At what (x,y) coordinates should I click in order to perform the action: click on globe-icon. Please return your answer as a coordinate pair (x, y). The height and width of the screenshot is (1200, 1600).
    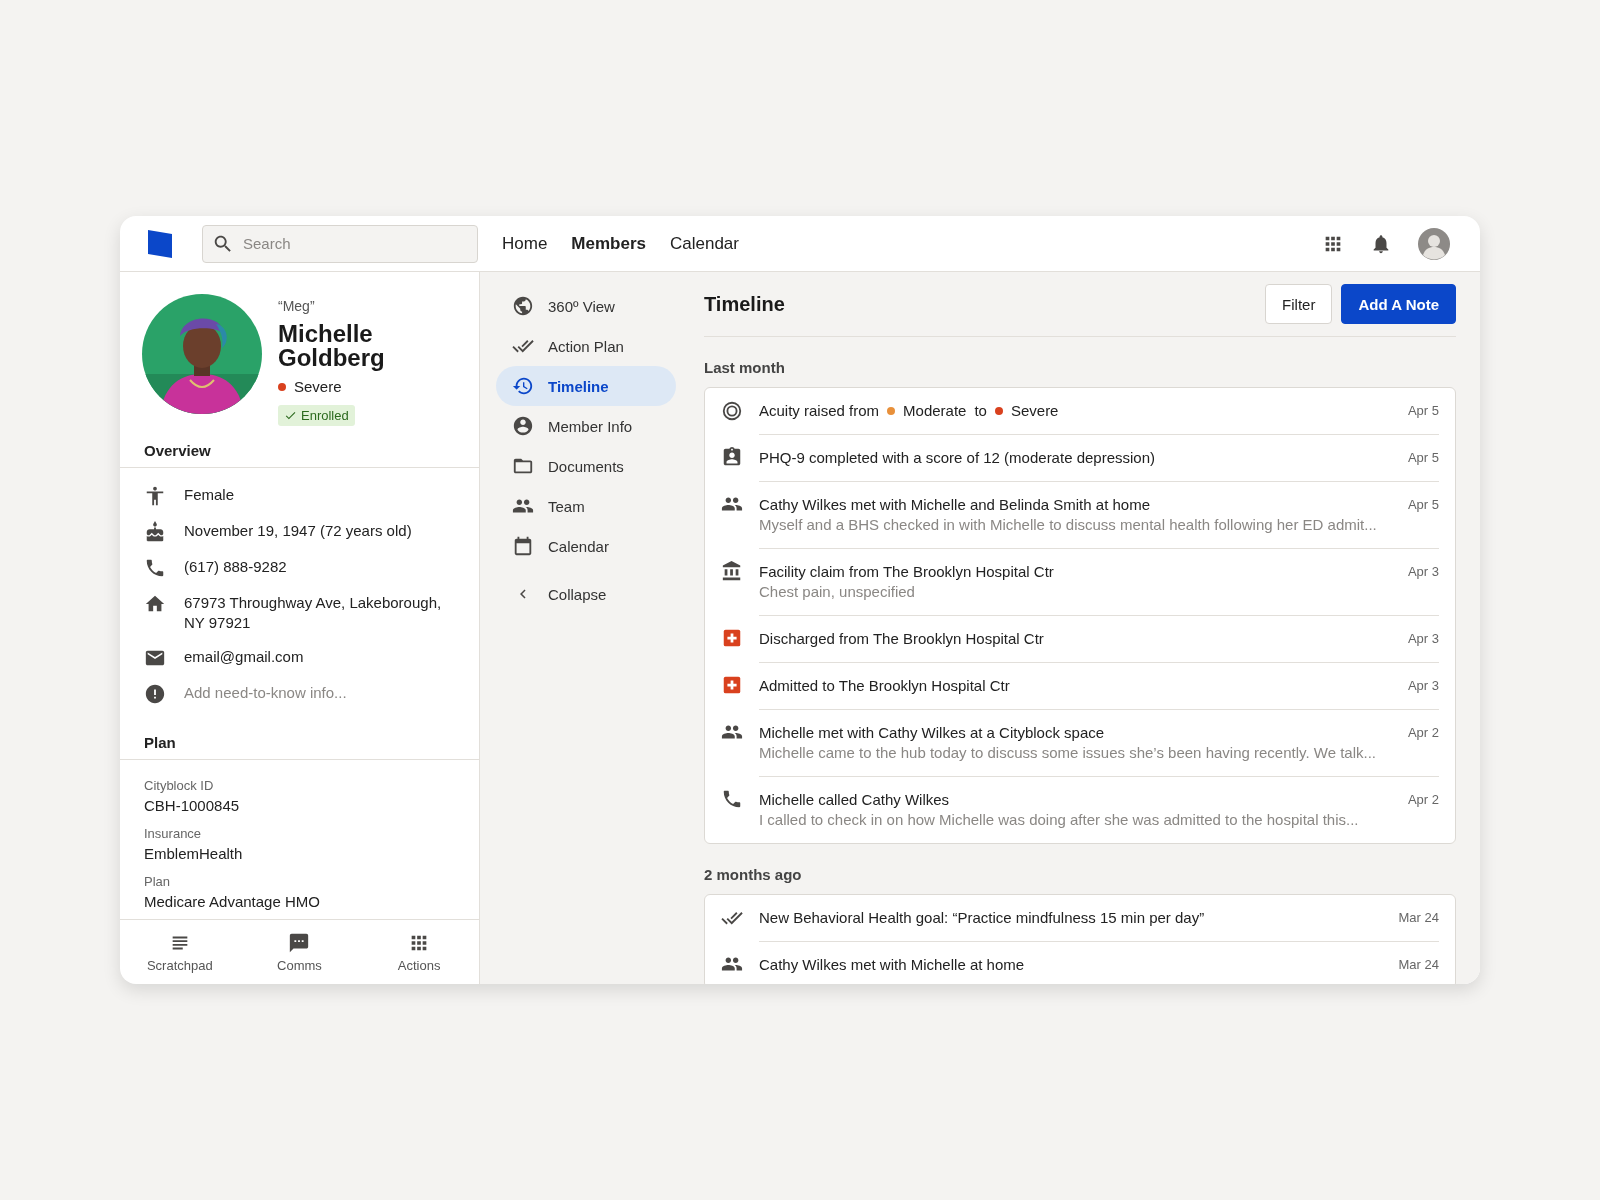
    Looking at the image, I should click on (523, 306).